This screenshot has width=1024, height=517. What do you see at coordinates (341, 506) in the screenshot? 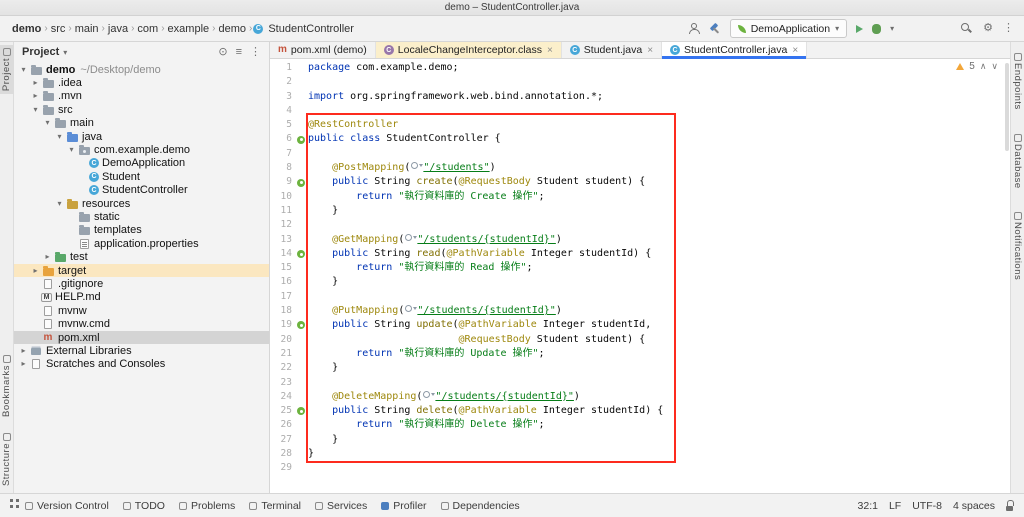
I see `status-services: Services` at bounding box center [341, 506].